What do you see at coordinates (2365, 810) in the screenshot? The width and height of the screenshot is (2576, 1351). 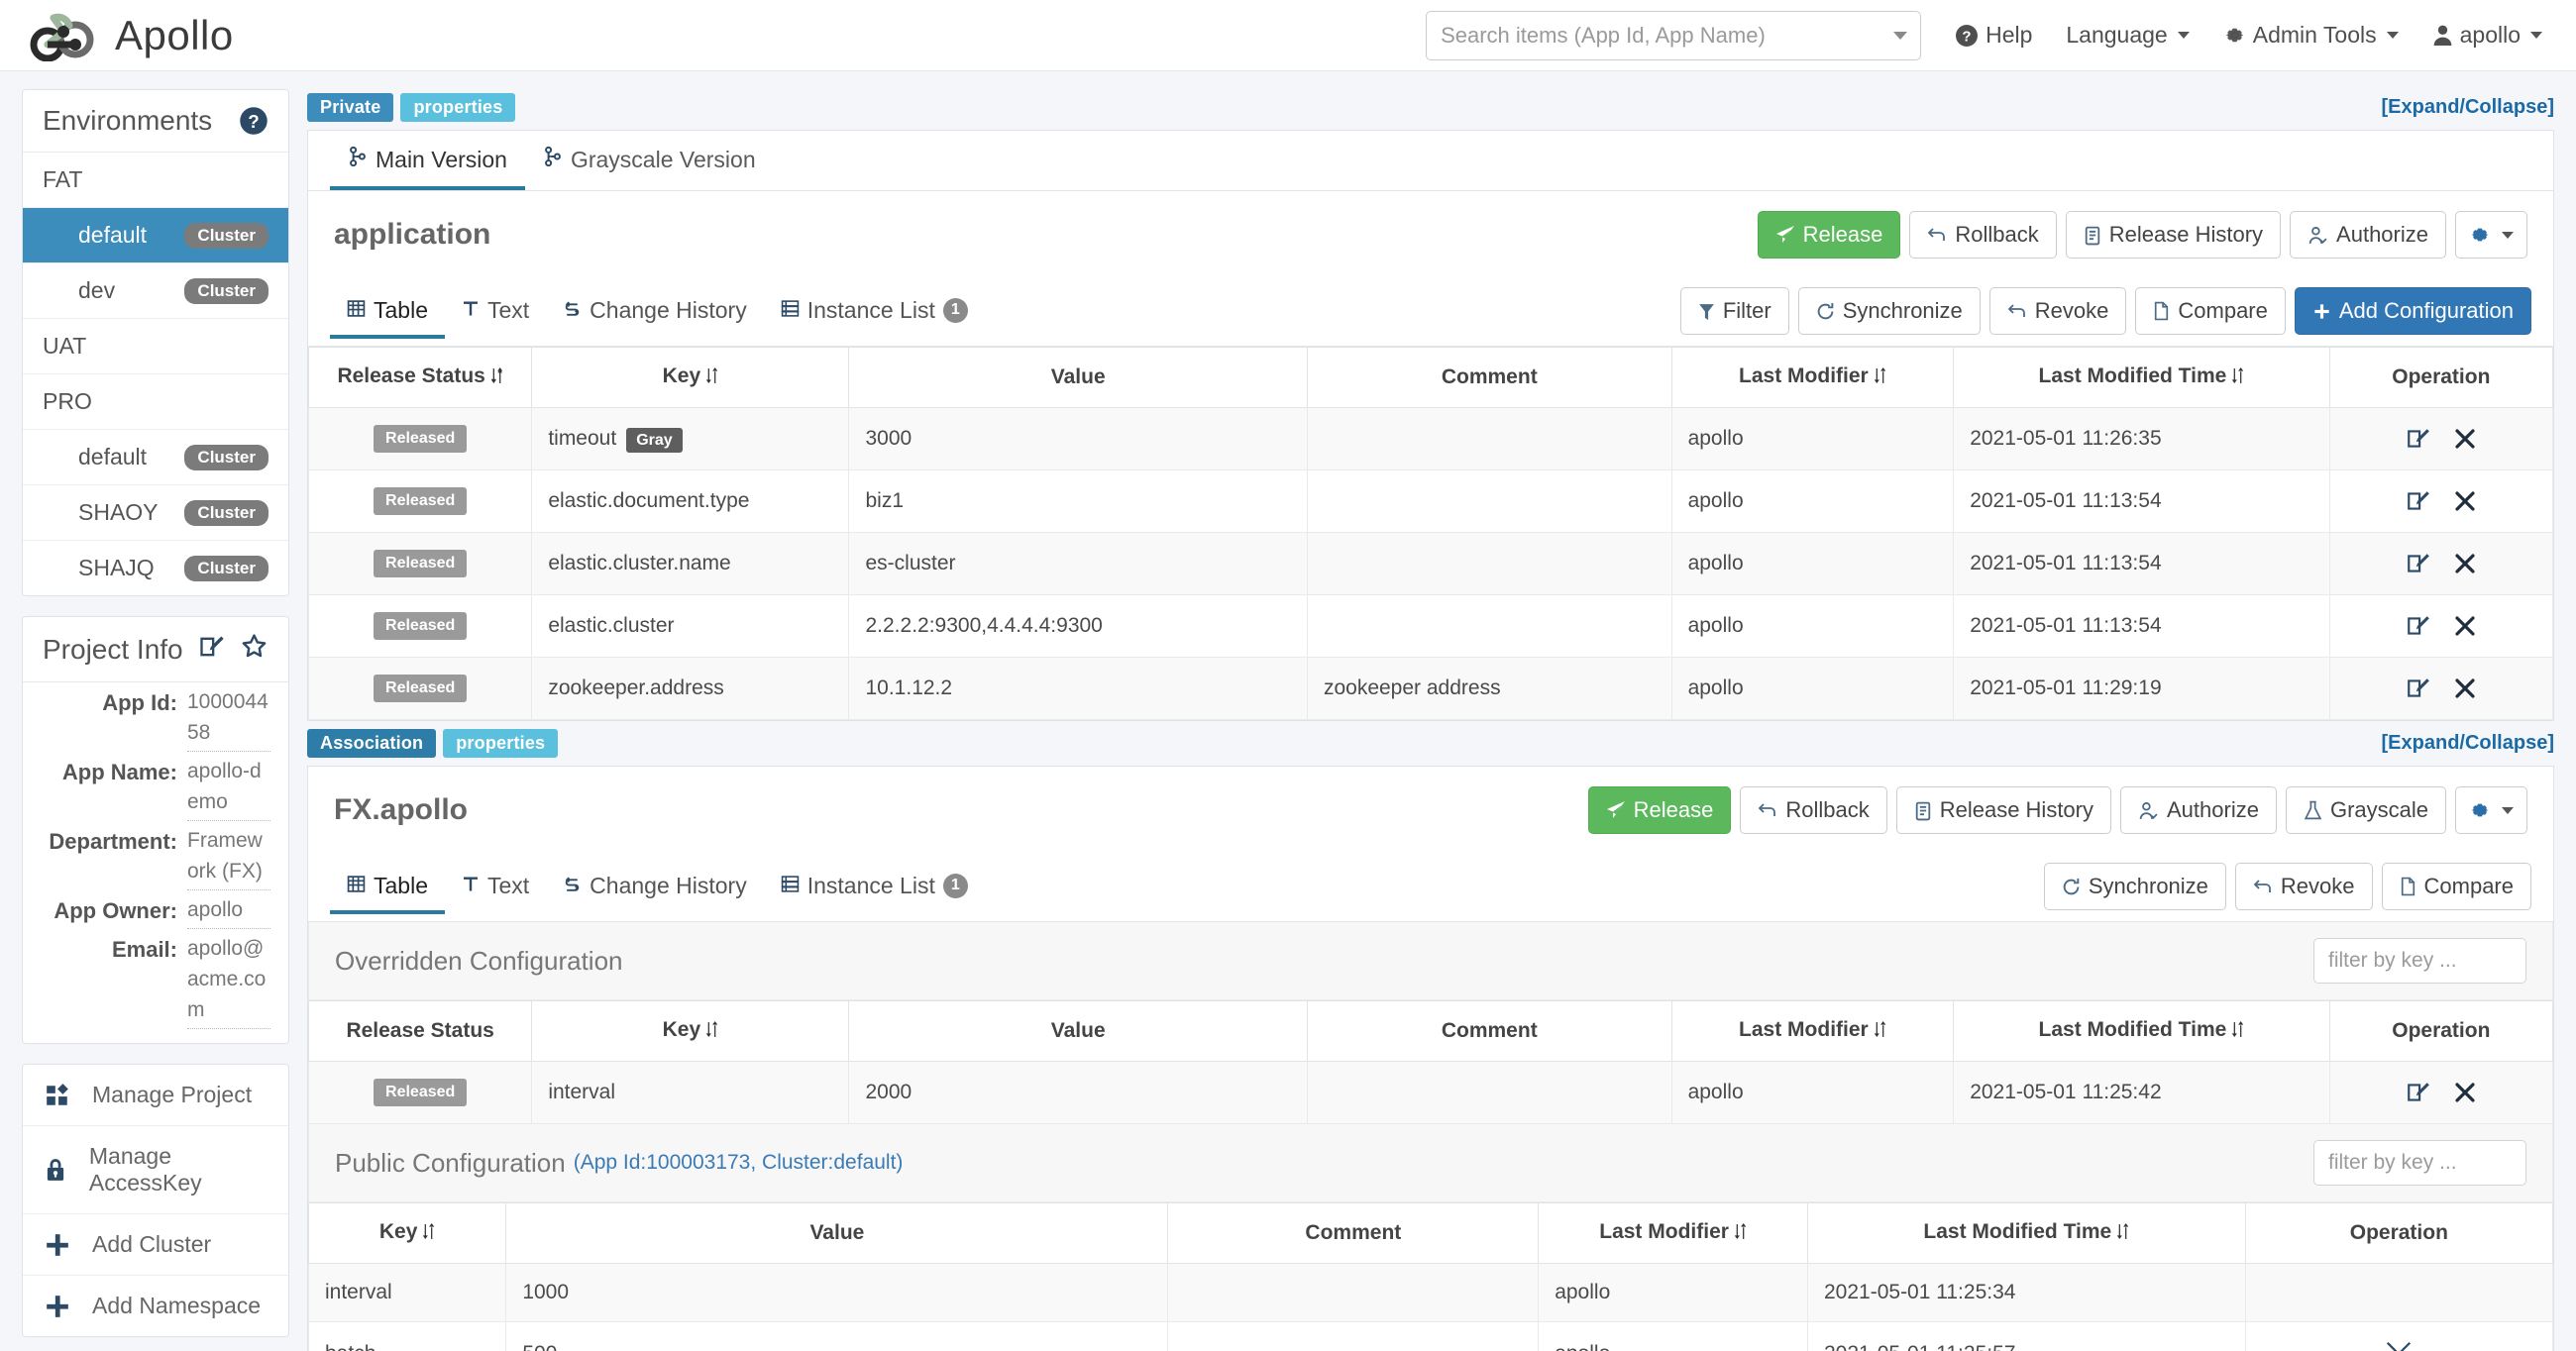 I see `grayscale-button: Grayscale` at bounding box center [2365, 810].